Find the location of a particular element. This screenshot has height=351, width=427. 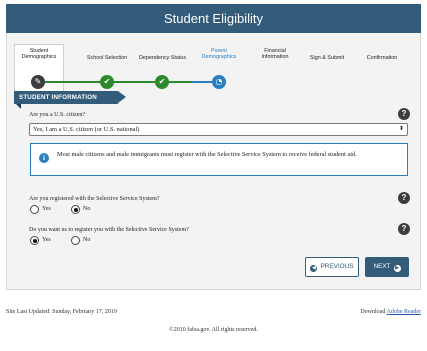

step-student-demographics: Student Demographics is located at coordinates (39, 54).